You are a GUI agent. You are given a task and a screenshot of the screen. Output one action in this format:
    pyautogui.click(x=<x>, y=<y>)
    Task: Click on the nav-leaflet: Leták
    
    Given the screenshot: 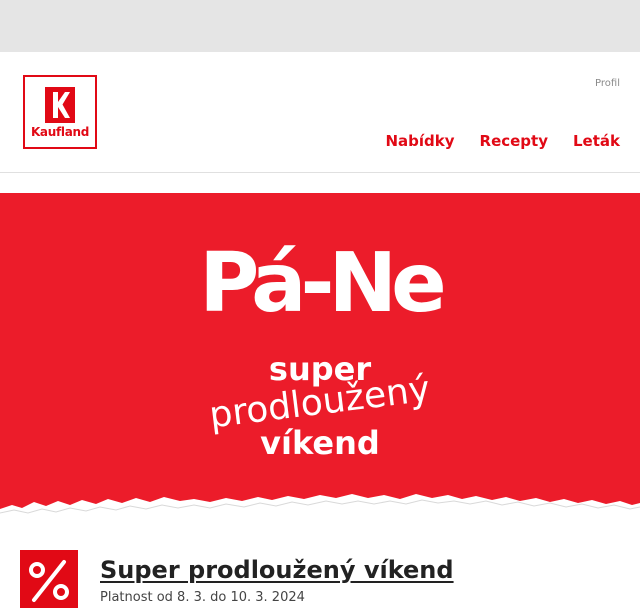 What is the action you would take?
    pyautogui.click(x=596, y=141)
    